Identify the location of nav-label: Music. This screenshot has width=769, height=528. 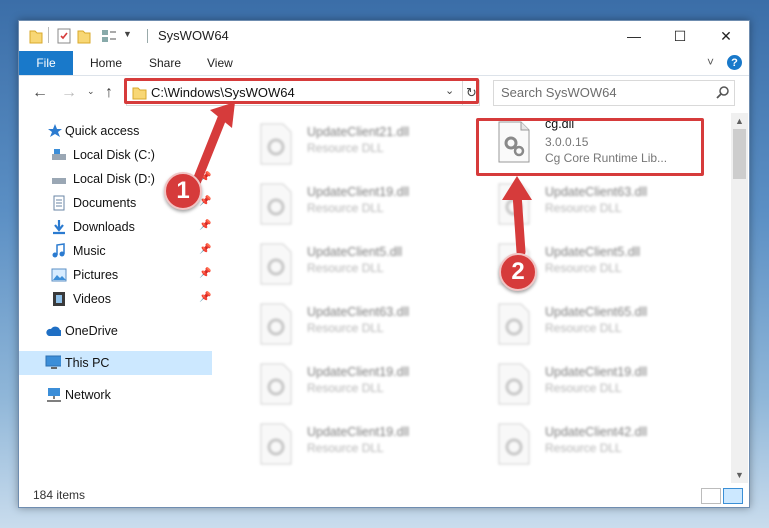
(89, 251).